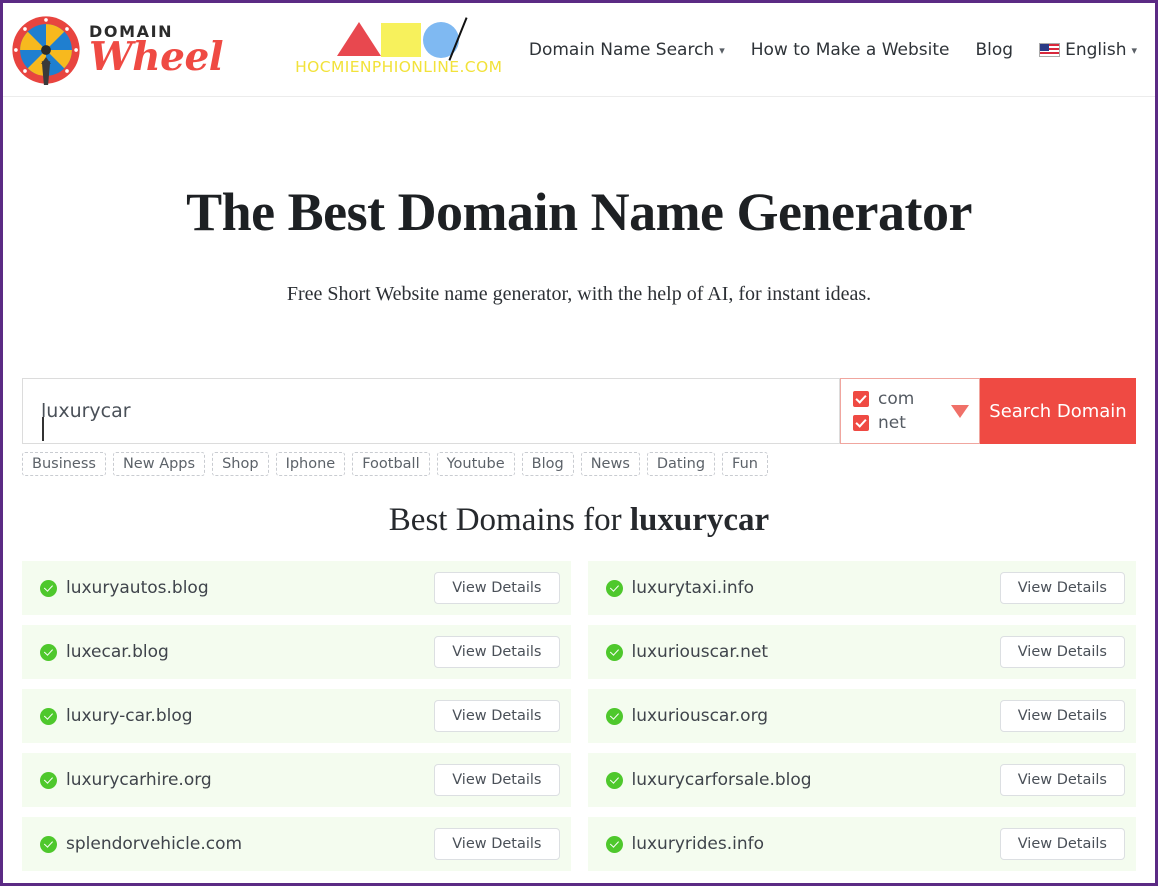 Image resolution: width=1158 pixels, height=886 pixels. I want to click on domain-result-row: luxuriouscar.org View Details, so click(861, 716).